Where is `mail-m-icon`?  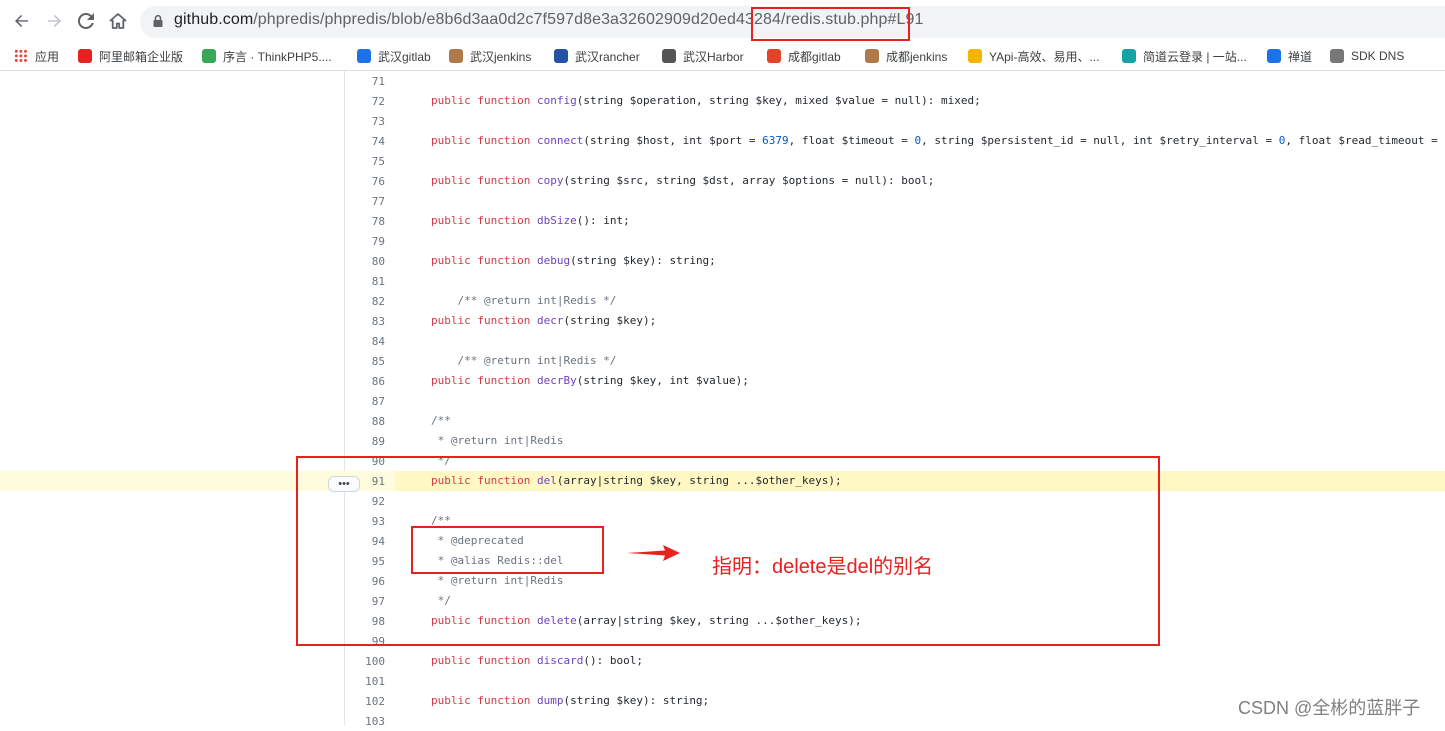
mail-m-icon is located at coordinates (85, 56).